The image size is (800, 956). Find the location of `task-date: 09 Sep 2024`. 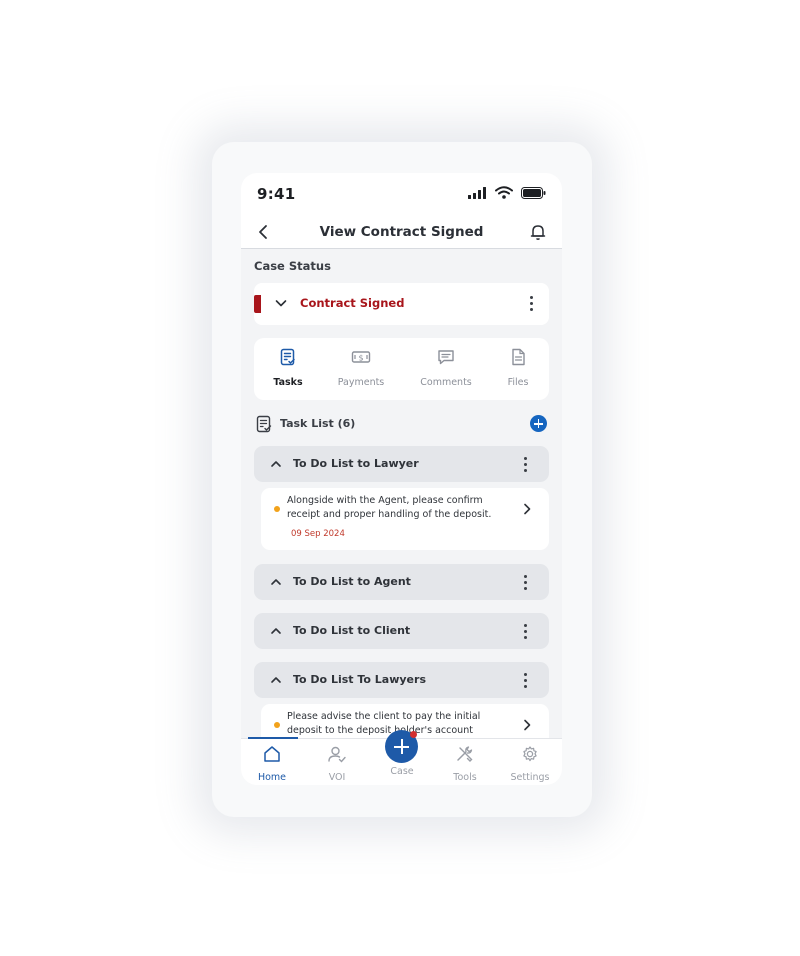

task-date: 09 Sep 2024 is located at coordinates (318, 534).